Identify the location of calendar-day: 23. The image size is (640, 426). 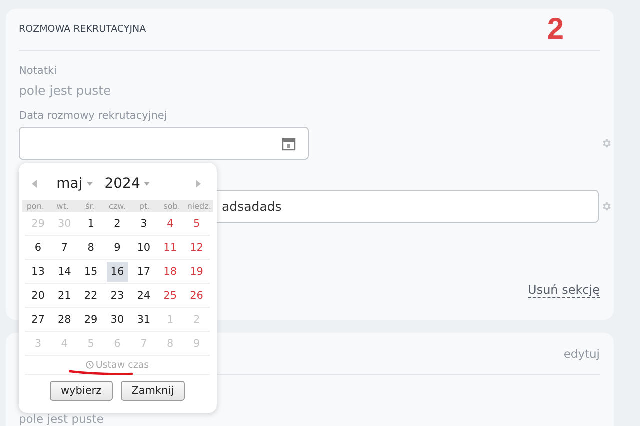
(117, 296).